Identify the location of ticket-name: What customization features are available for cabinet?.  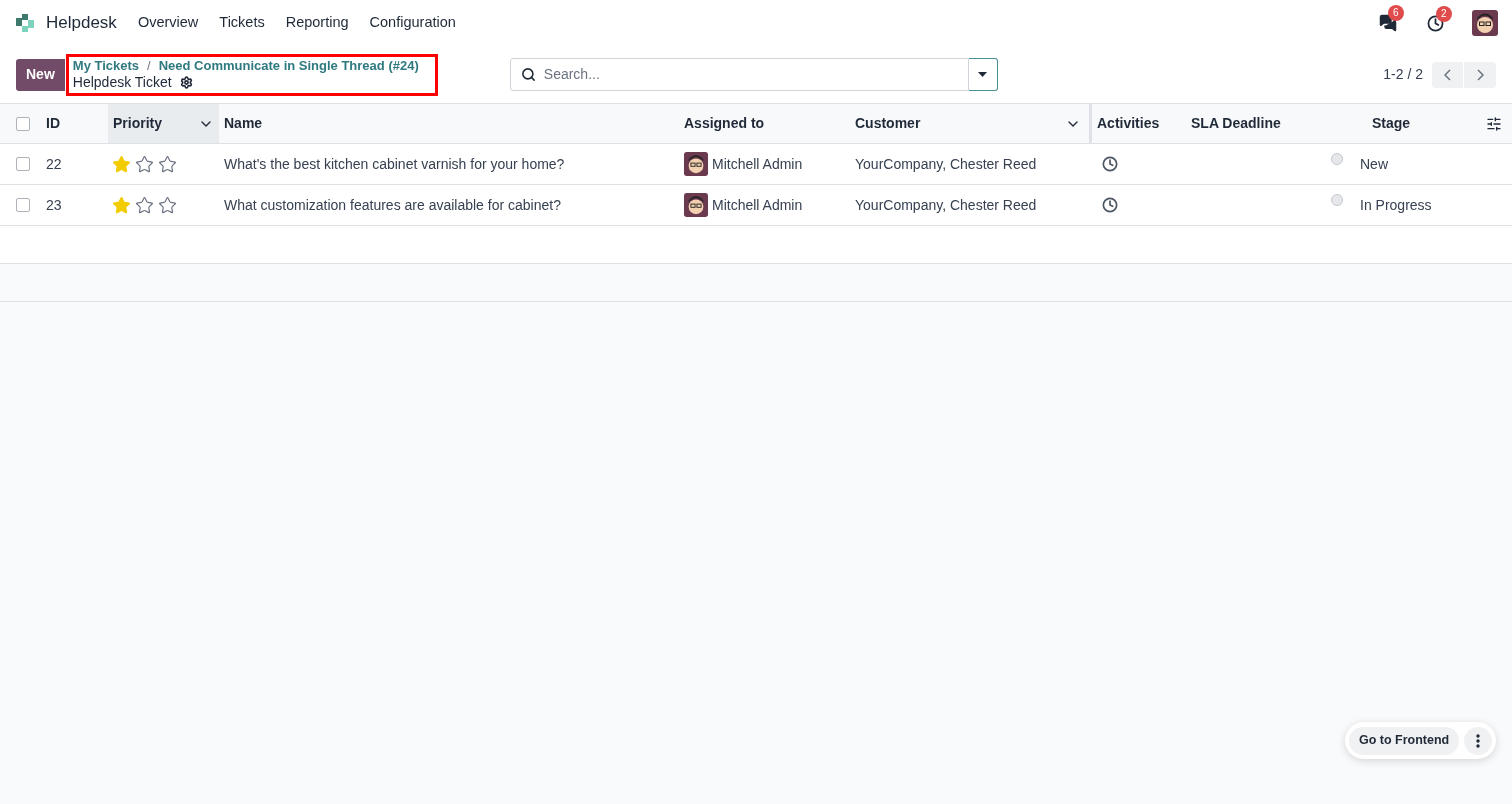
(392, 204).